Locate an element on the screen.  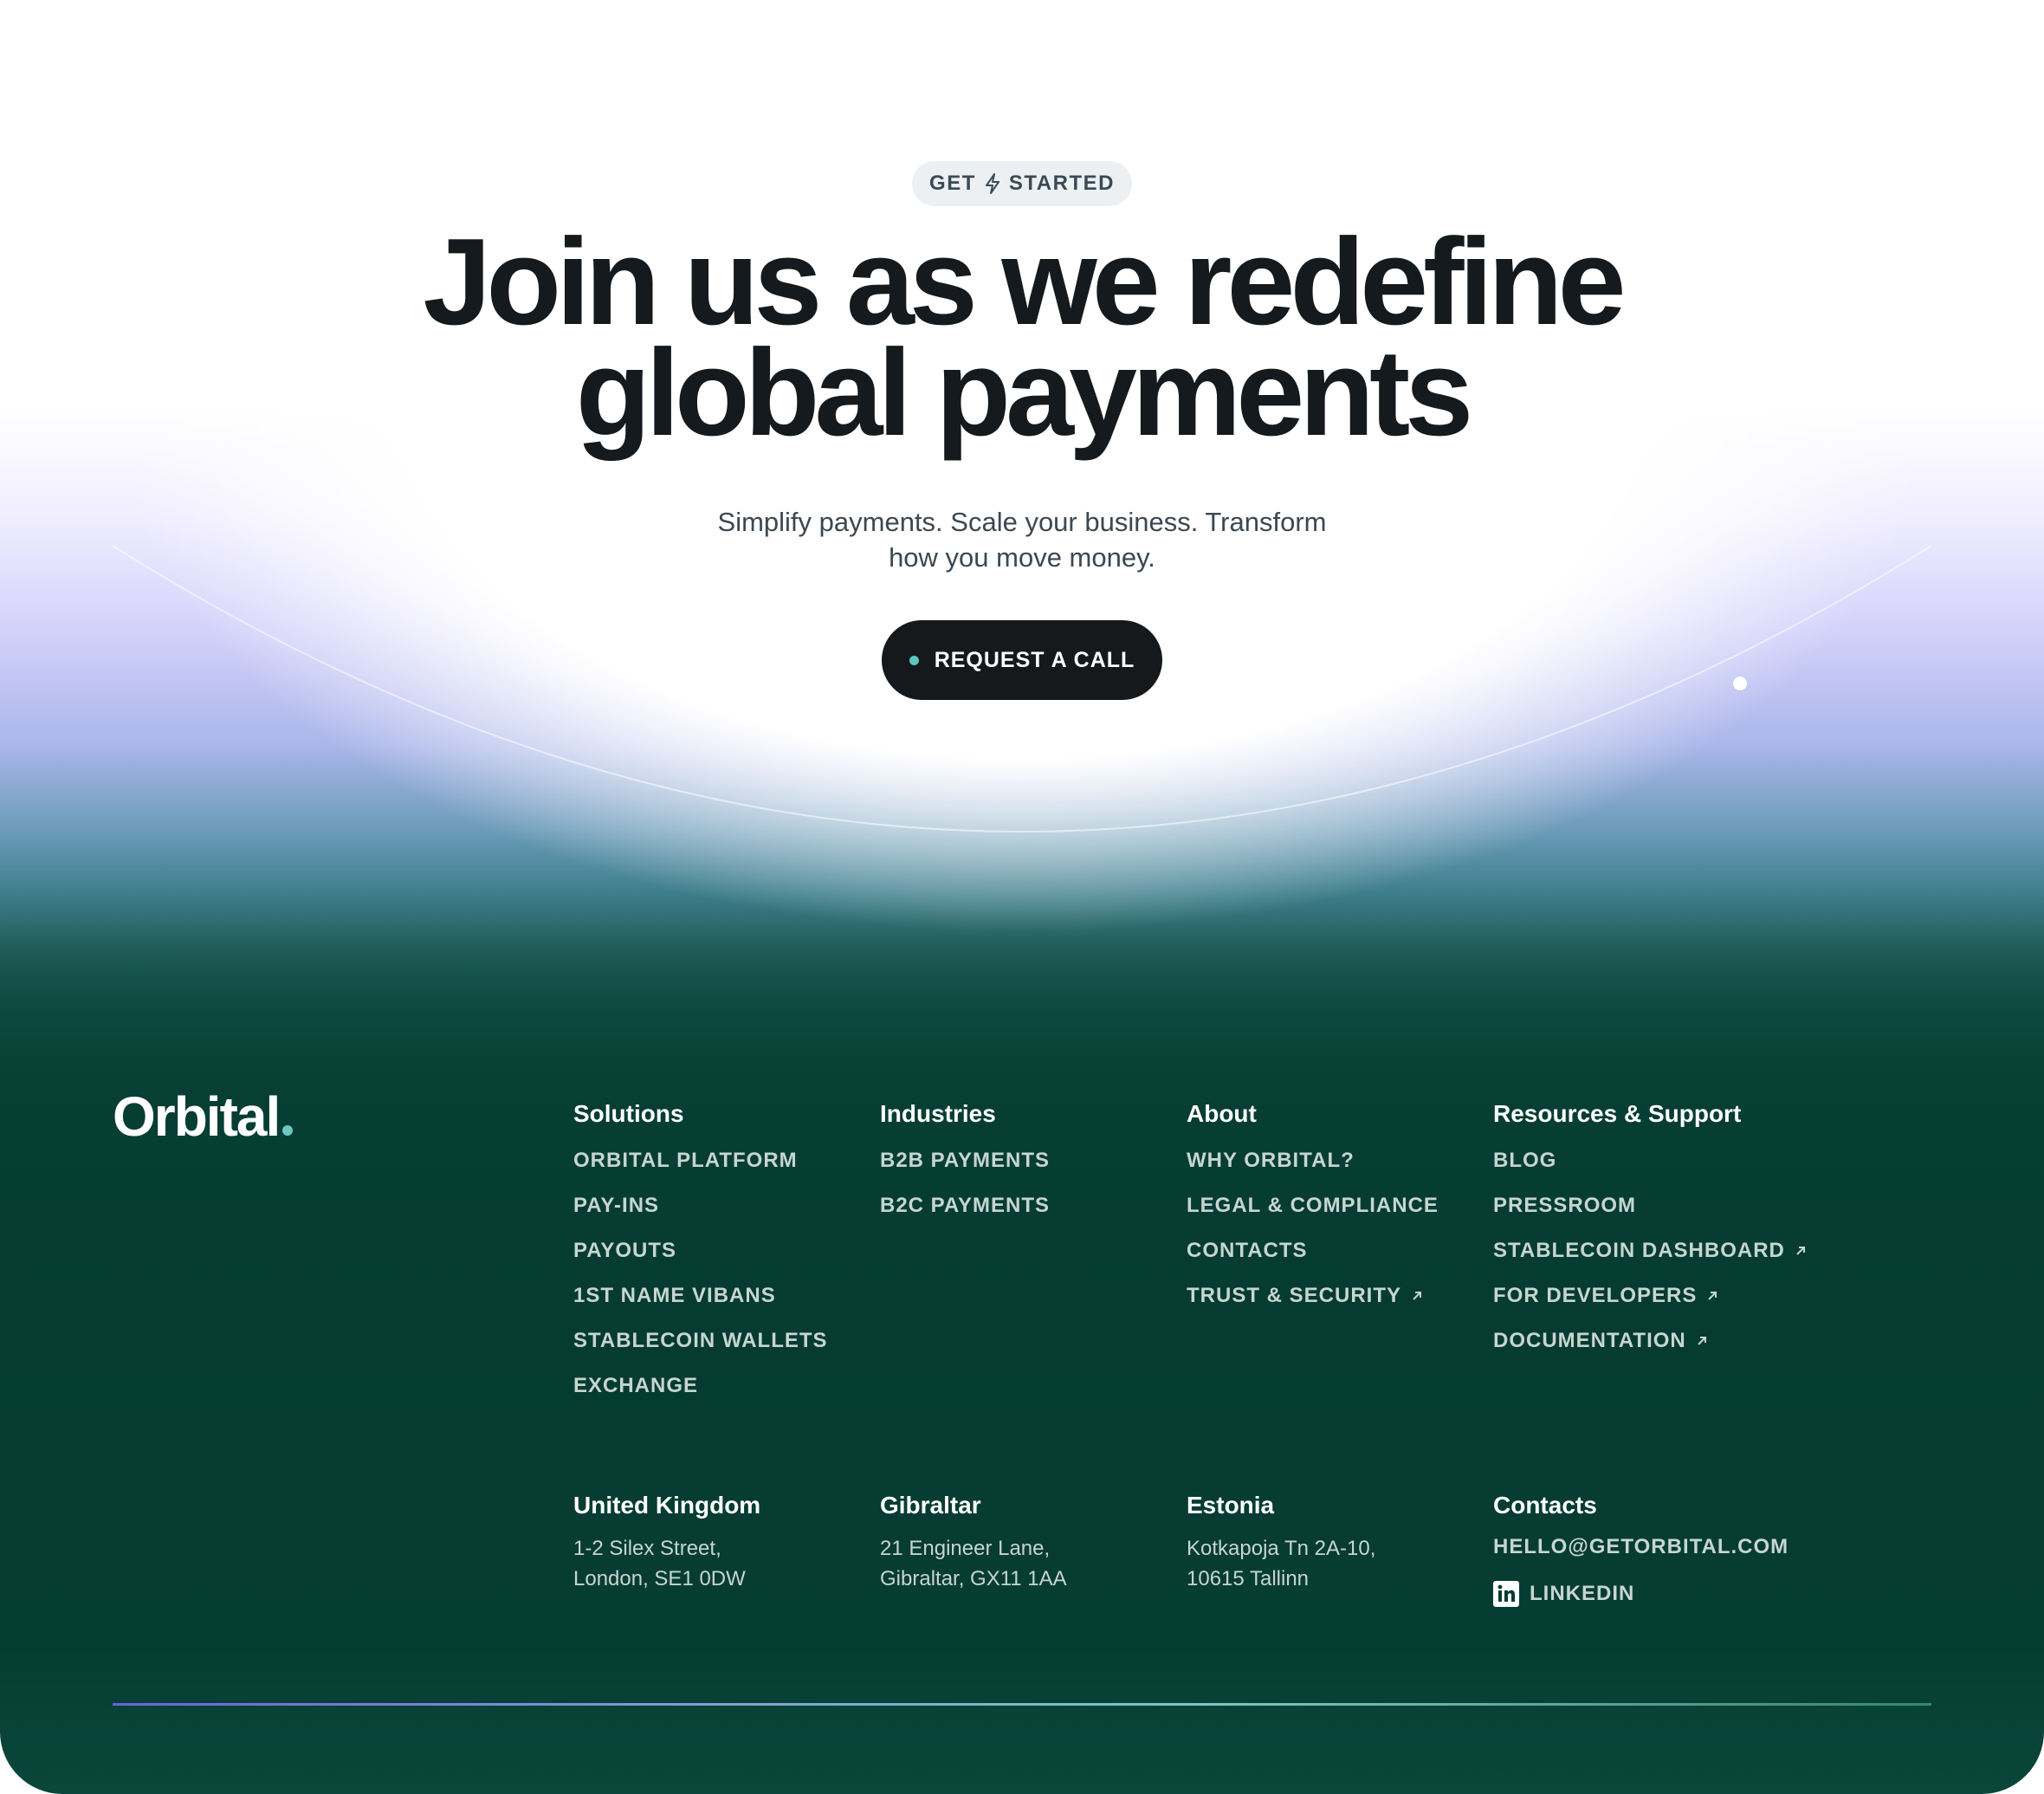
address-line-1: 1-2 Silex Street, is located at coordinates (647, 1548).